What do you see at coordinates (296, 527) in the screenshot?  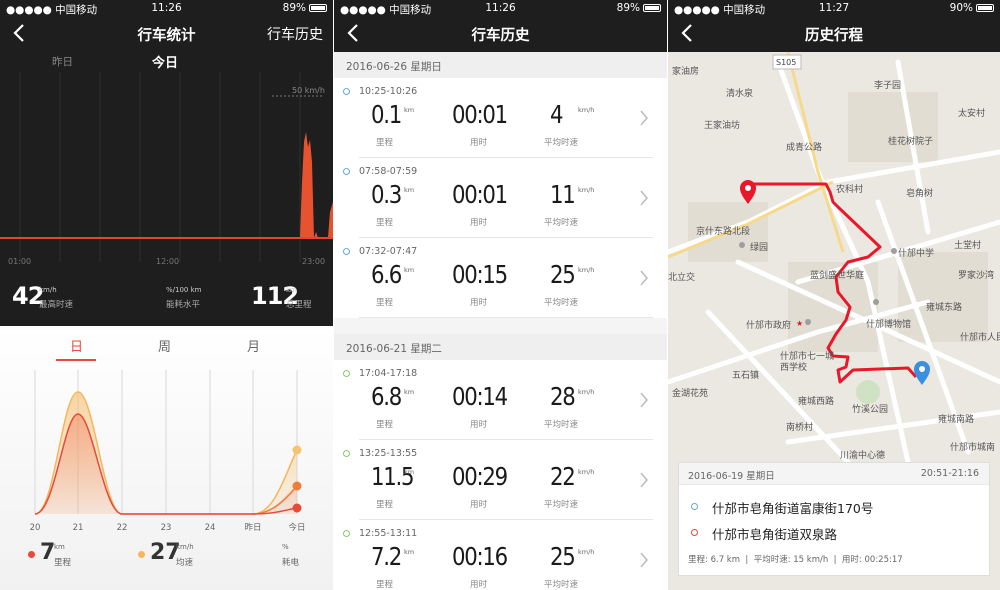 I see `x-tick: 今日` at bounding box center [296, 527].